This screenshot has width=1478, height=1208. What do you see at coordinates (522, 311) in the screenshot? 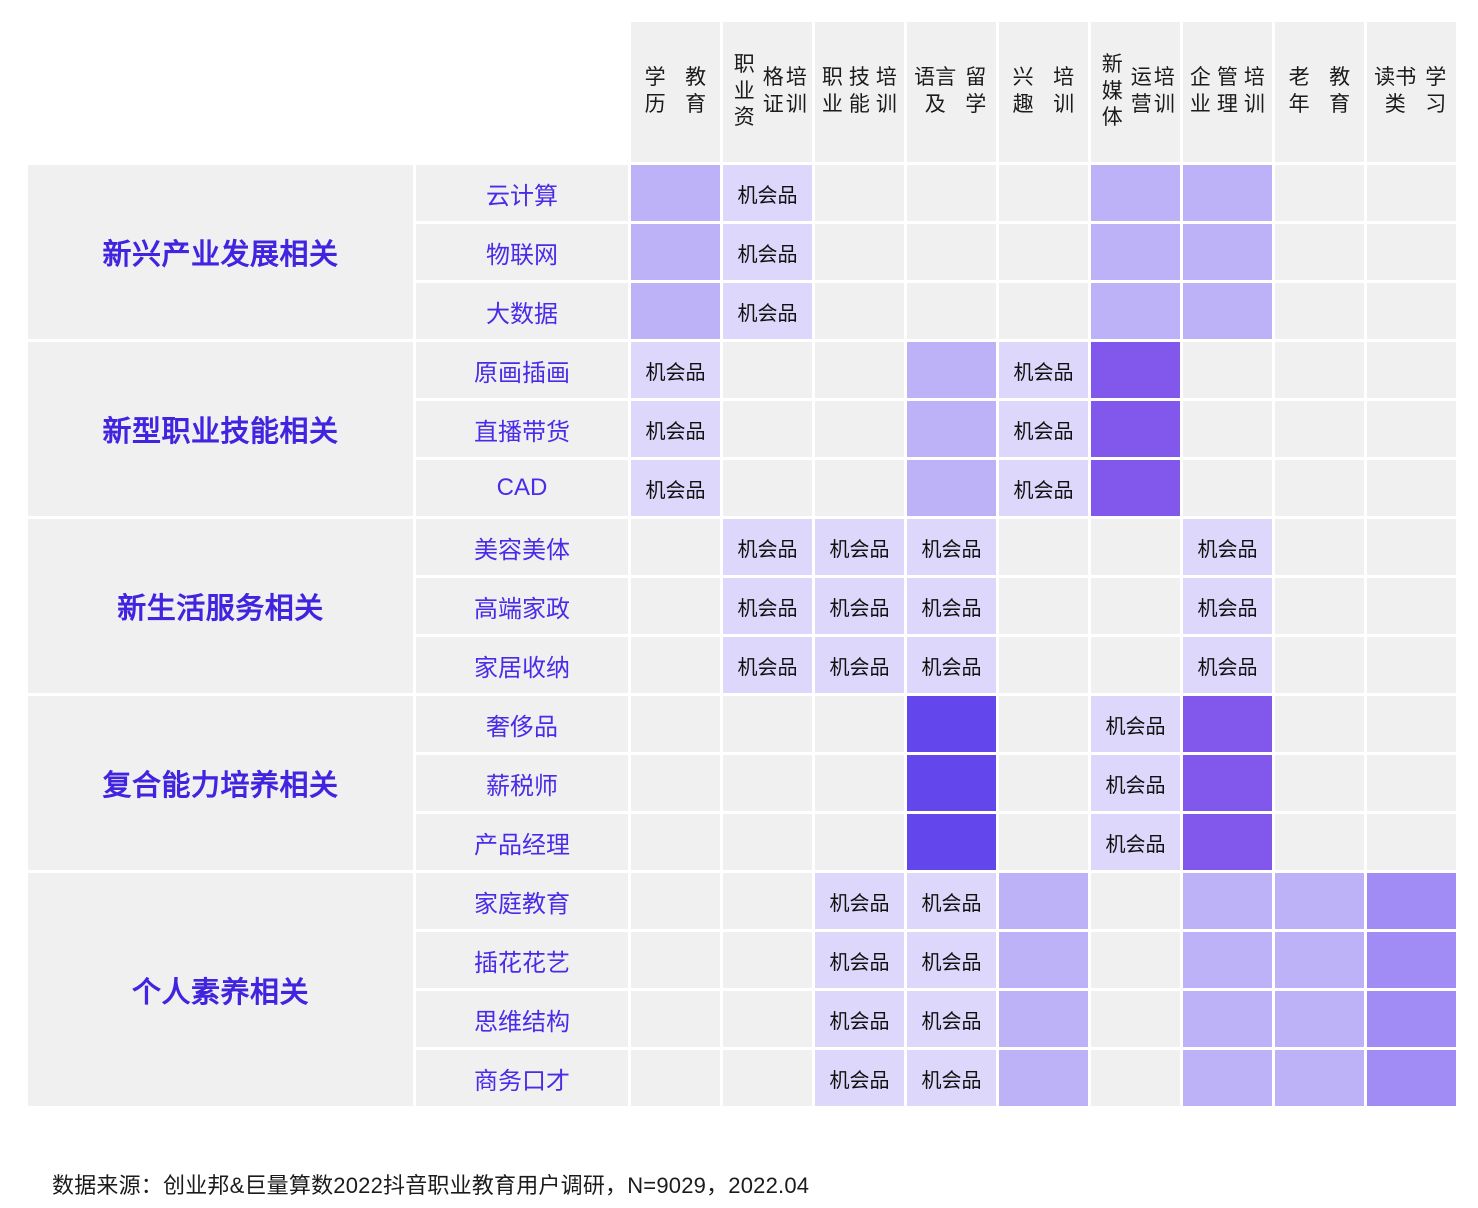
I see `row-label-row-dashuju: 大数据` at bounding box center [522, 311].